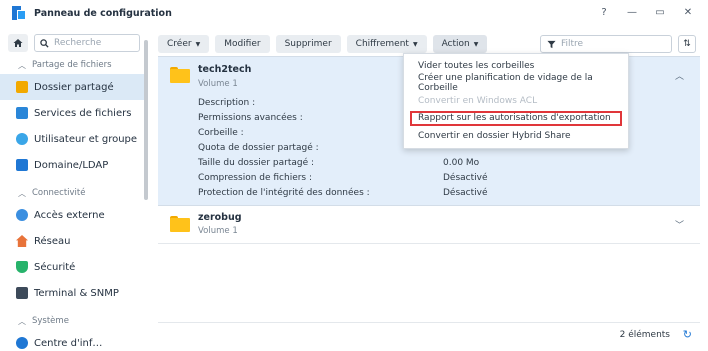  What do you see at coordinates (604, 13) in the screenshot?
I see `help-icon: ?` at bounding box center [604, 13].